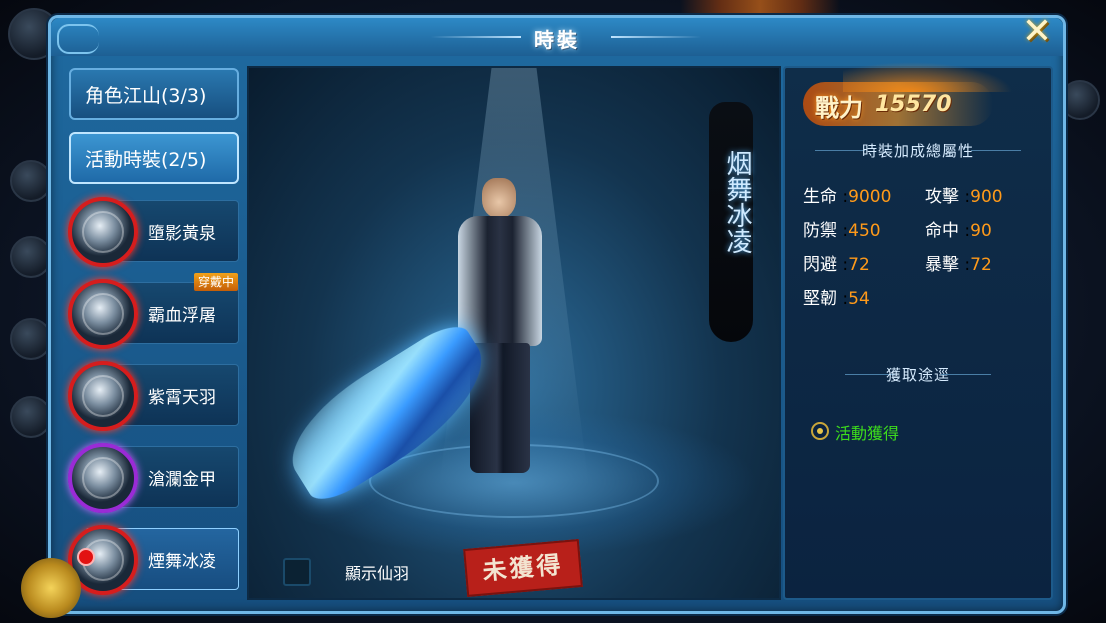 Image resolution: width=1106 pixels, height=623 pixels. Describe the element at coordinates (820, 299) in the screenshot. I see `stat-name: 堅韌` at that location.